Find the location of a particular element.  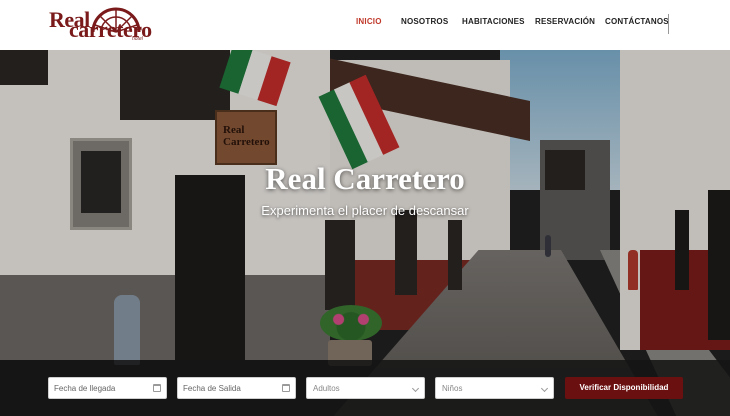

check-availability-button: Verificar Disponibilidad is located at coordinates (624, 388).